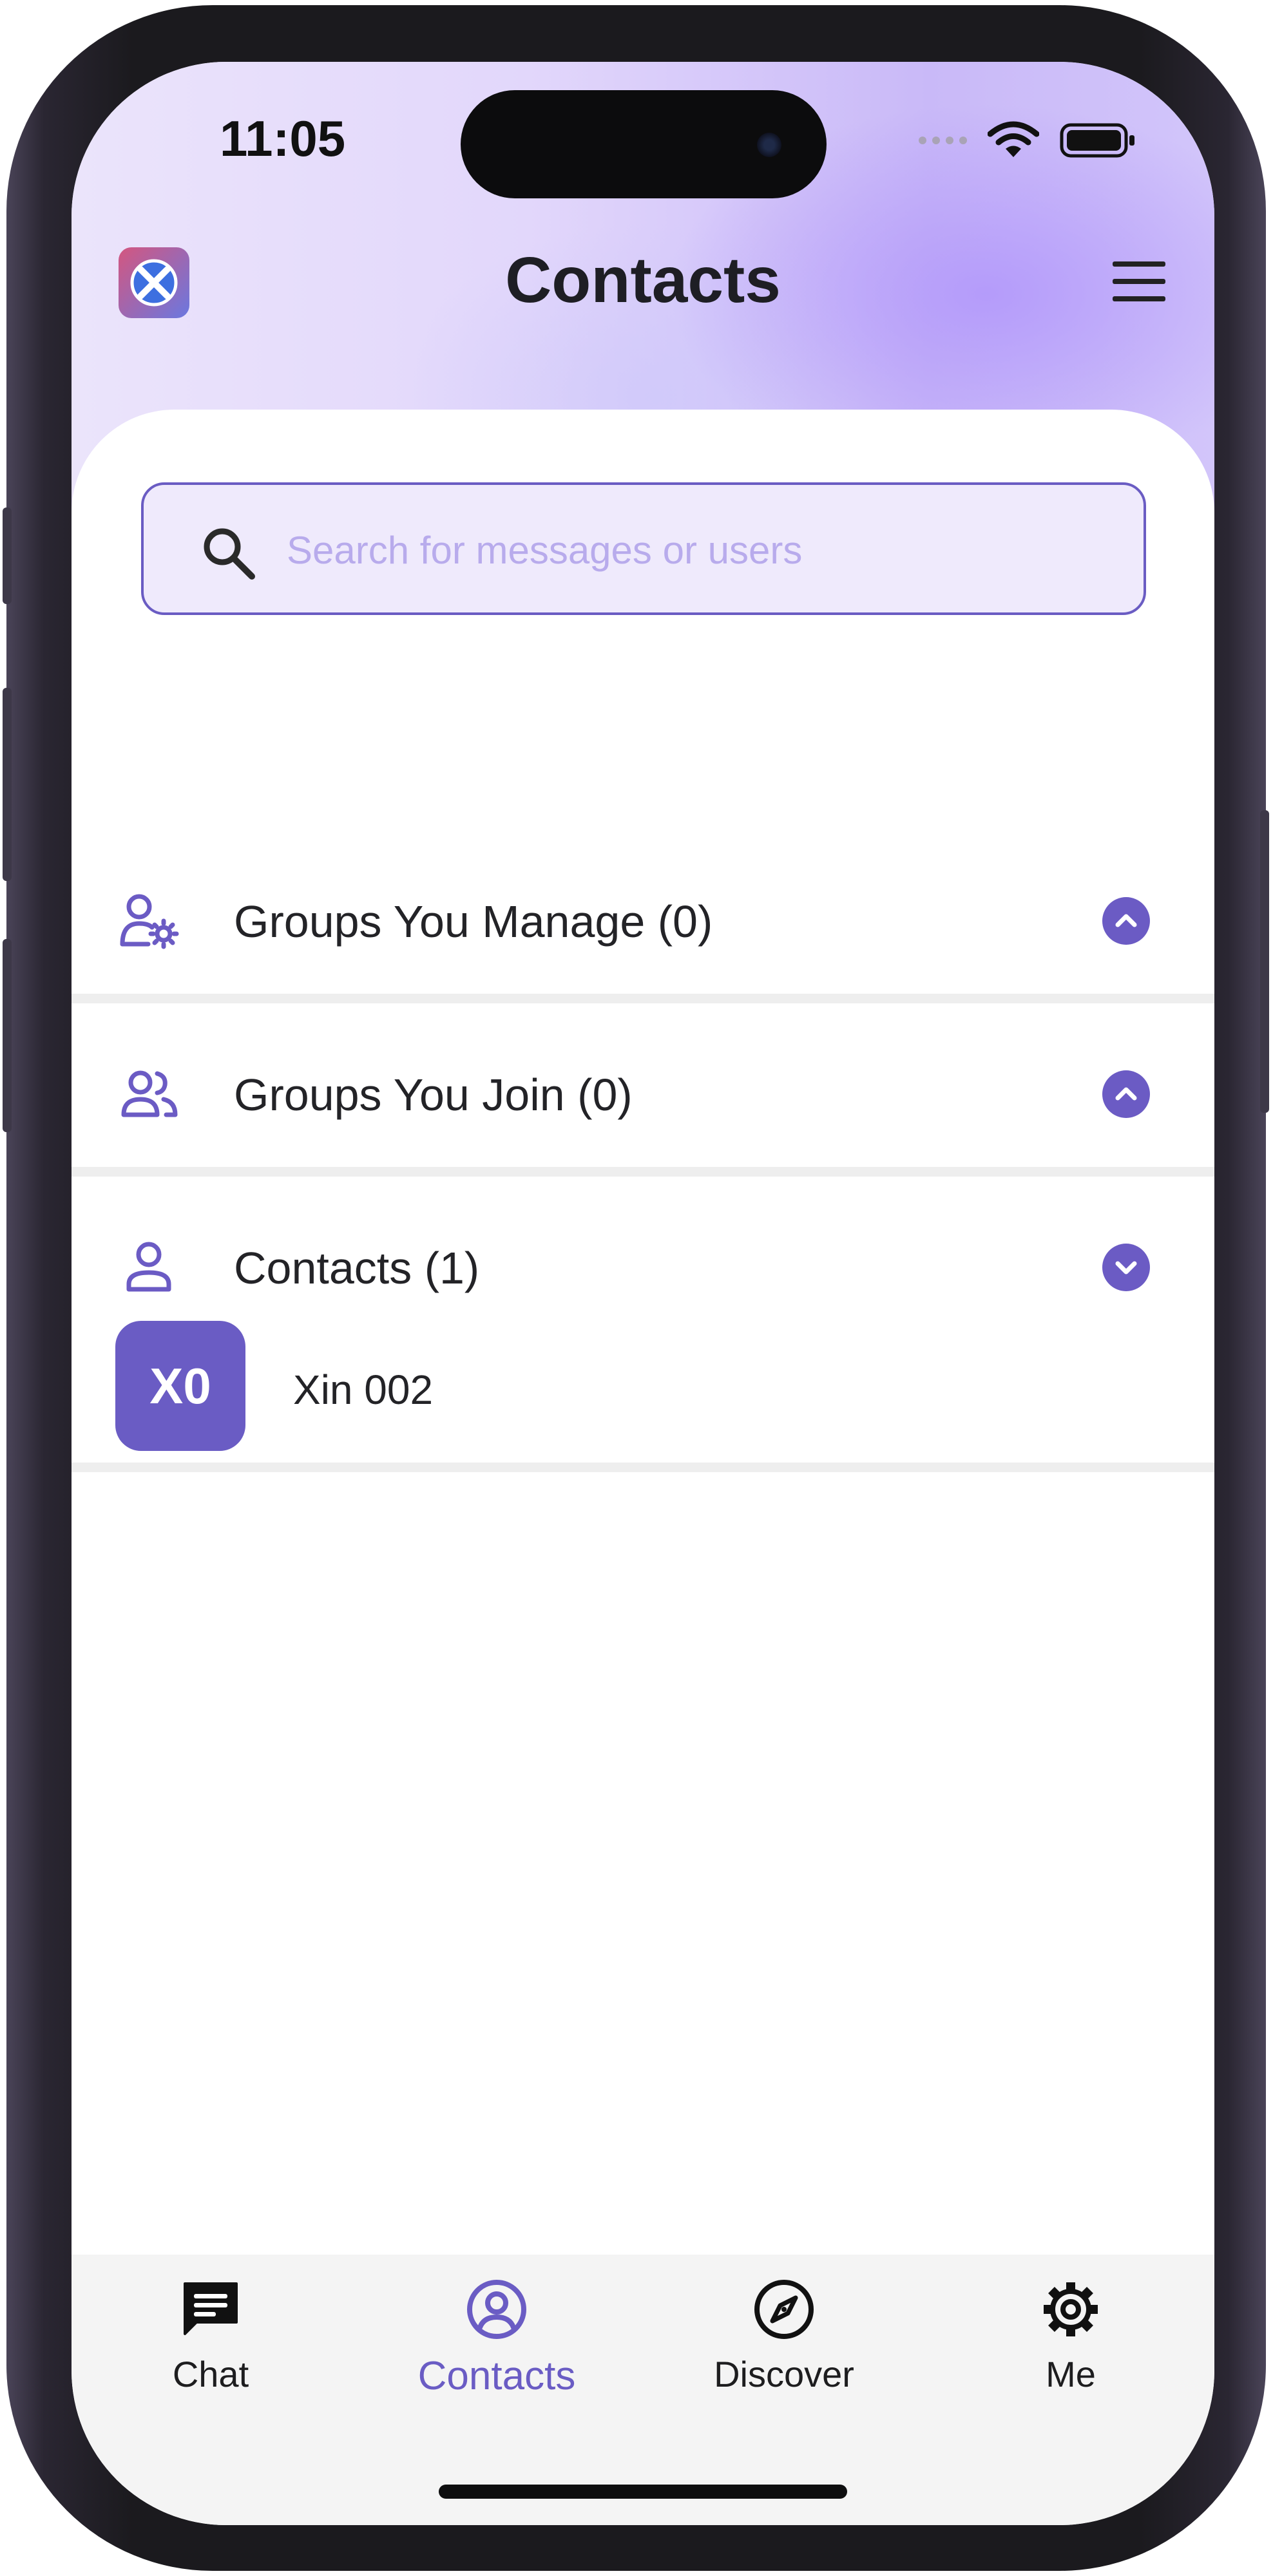 The width and height of the screenshot is (1273, 2576). Describe the element at coordinates (1071, 2309) in the screenshot. I see `gear-icon` at that location.